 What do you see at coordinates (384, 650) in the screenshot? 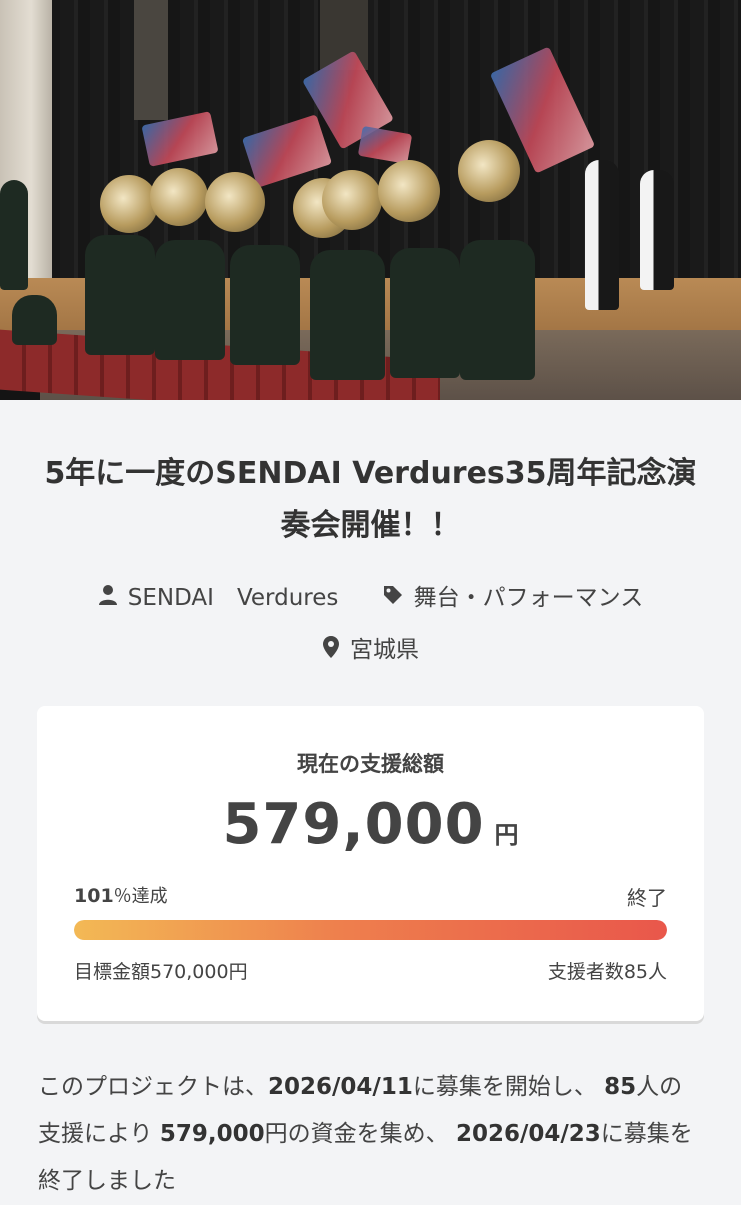
I see `project-location-label: 宮城県` at bounding box center [384, 650].